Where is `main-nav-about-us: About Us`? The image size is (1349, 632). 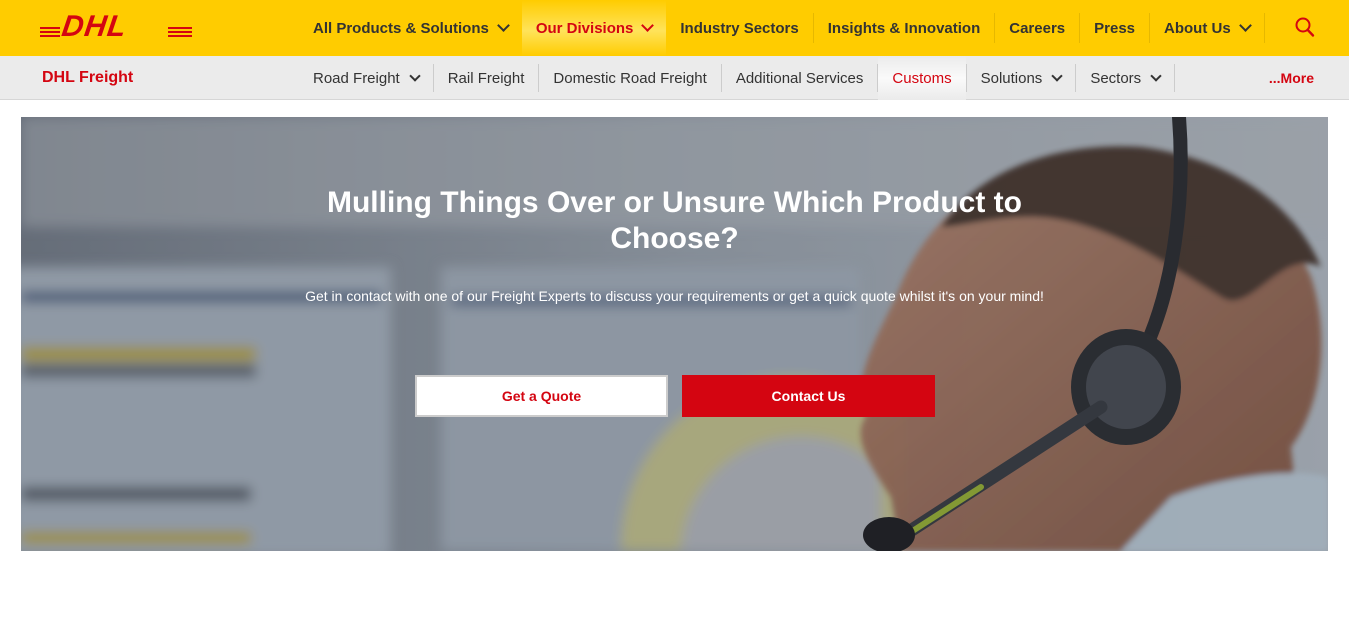 main-nav-about-us: About Us is located at coordinates (1207, 28).